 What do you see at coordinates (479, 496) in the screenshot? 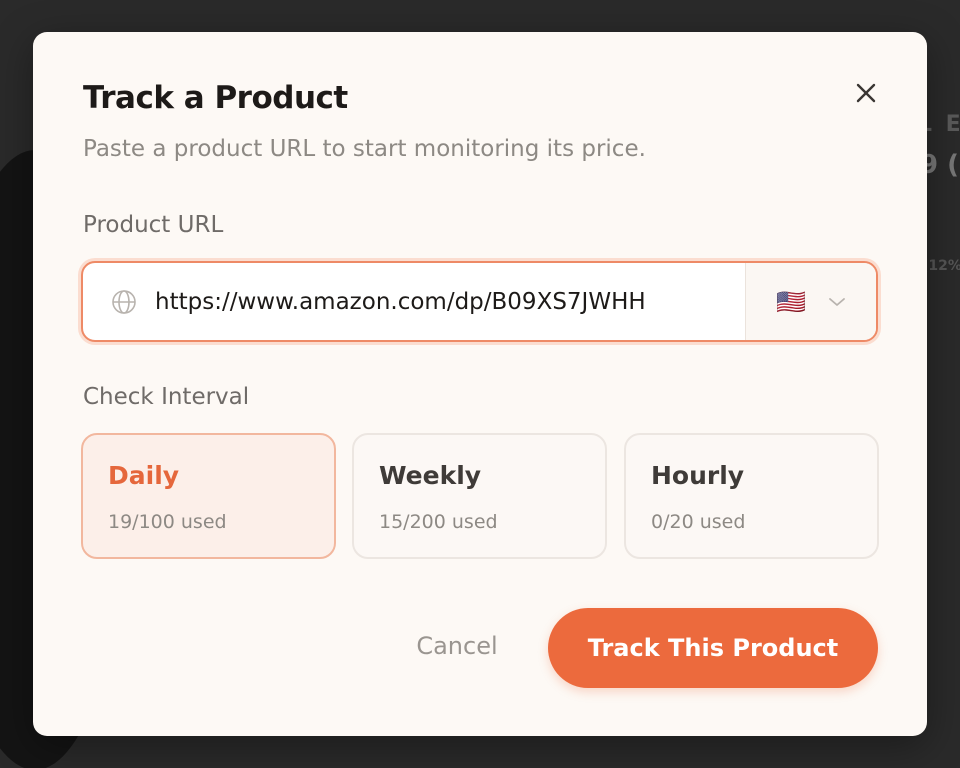
I see `interval-option-weekly: Weekly 15/200 used` at bounding box center [479, 496].